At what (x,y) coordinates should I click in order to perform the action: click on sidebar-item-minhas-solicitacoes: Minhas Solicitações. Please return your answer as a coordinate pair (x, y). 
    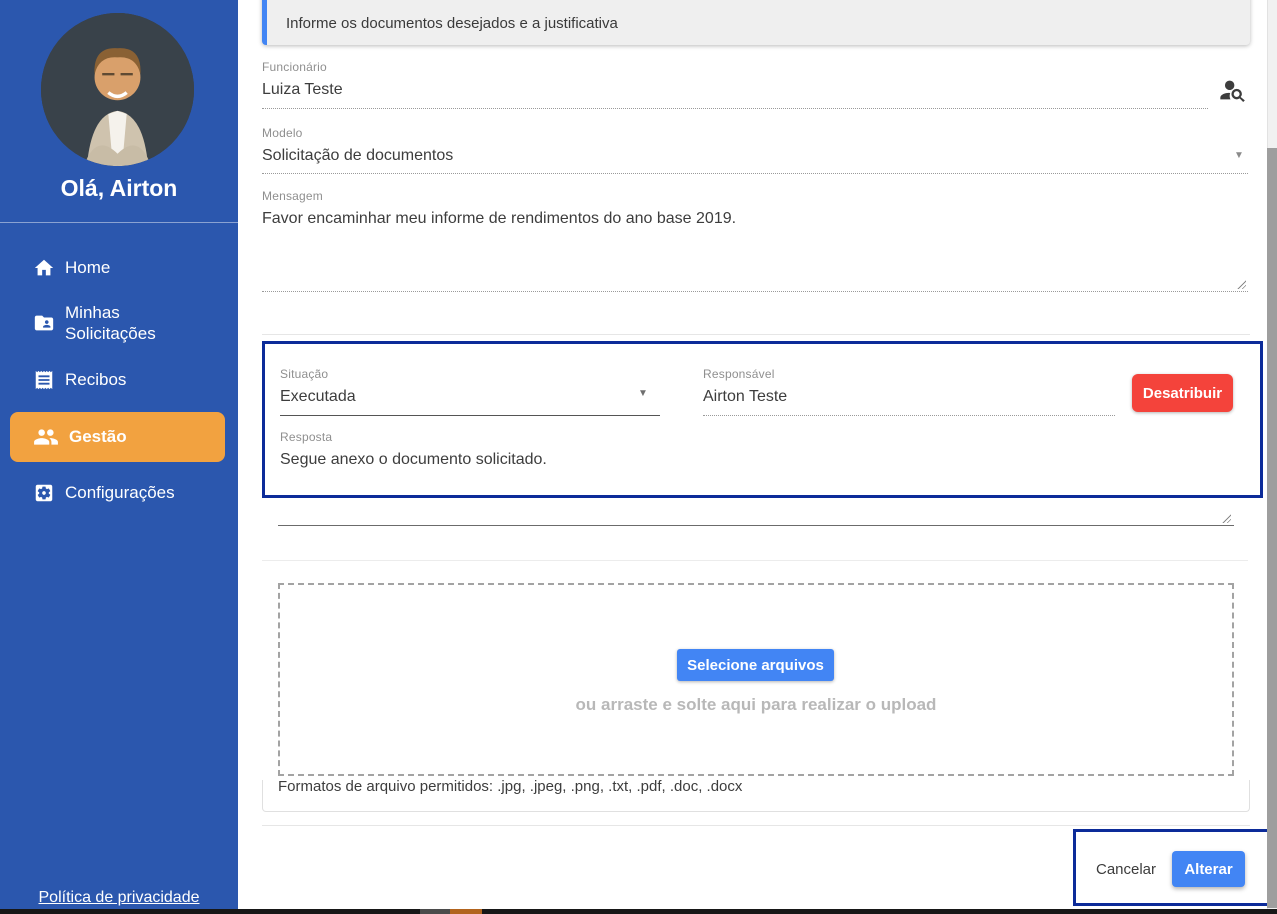
    Looking at the image, I should click on (119, 323).